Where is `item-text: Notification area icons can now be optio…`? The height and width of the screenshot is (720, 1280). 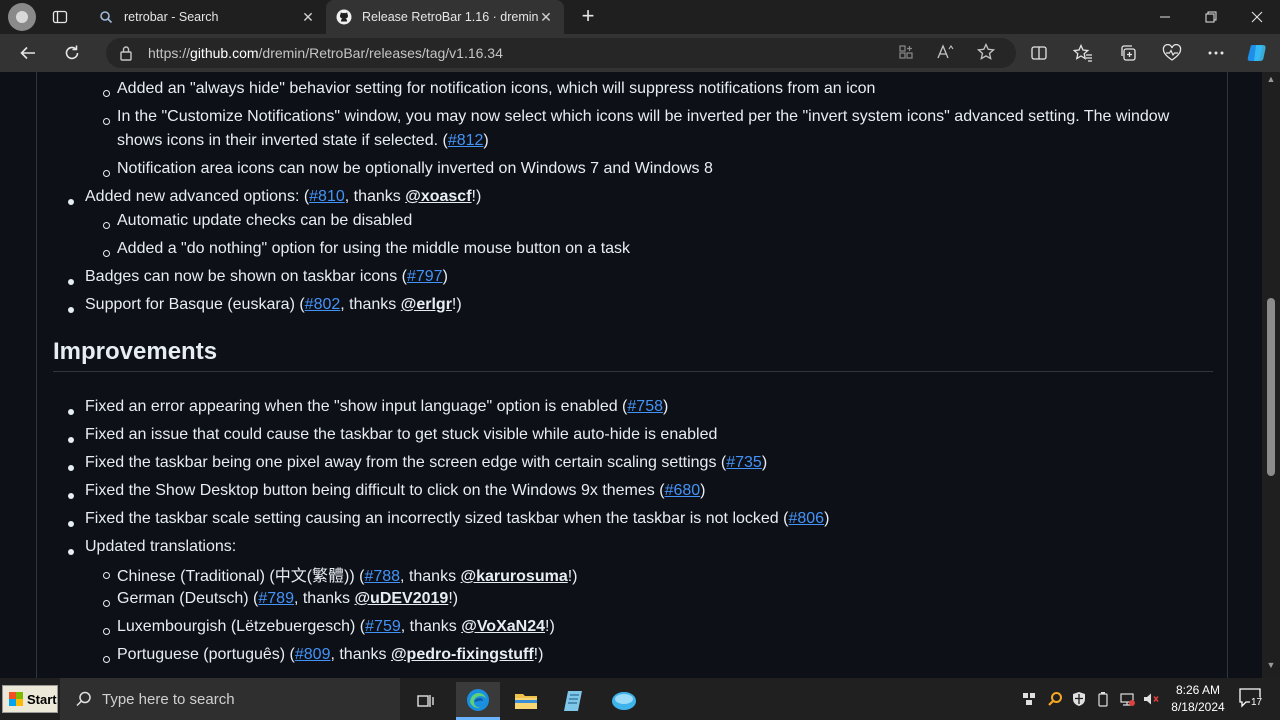
item-text: Notification area icons can now be optio… is located at coordinates (415, 168).